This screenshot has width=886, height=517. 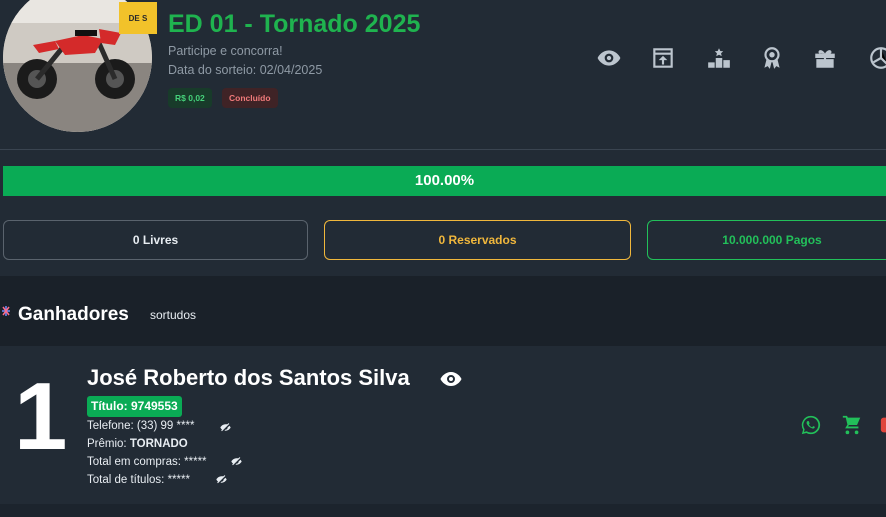 I want to click on winners-header, so click(x=443, y=311).